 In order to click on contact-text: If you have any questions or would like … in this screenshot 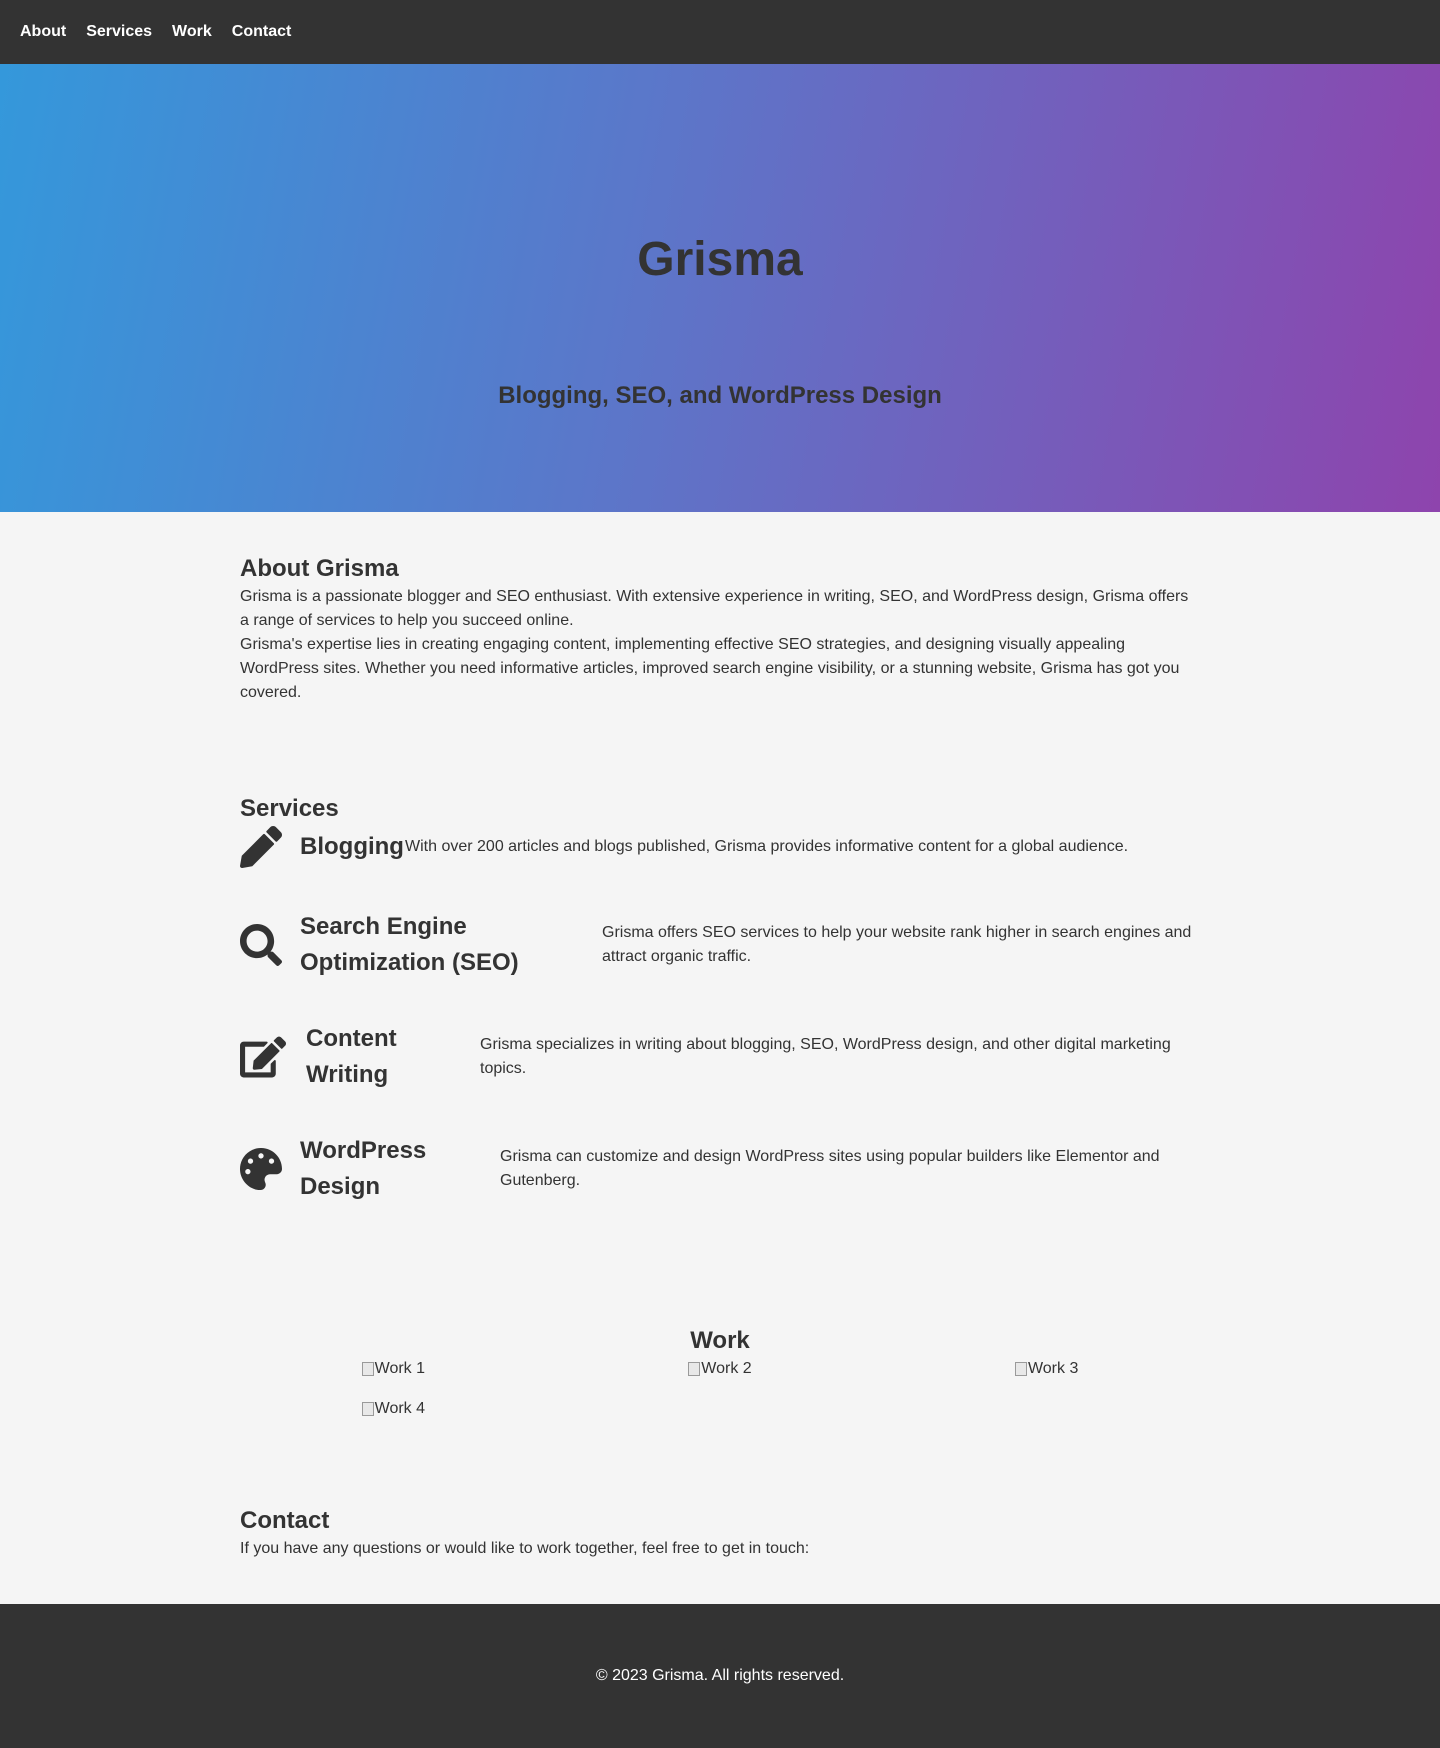, I will do `click(525, 1548)`.